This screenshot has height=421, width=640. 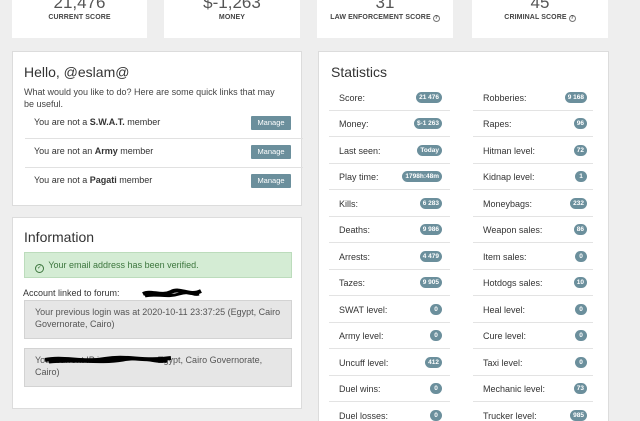 What do you see at coordinates (497, 124) in the screenshot?
I see `stat-label: Rapes:` at bounding box center [497, 124].